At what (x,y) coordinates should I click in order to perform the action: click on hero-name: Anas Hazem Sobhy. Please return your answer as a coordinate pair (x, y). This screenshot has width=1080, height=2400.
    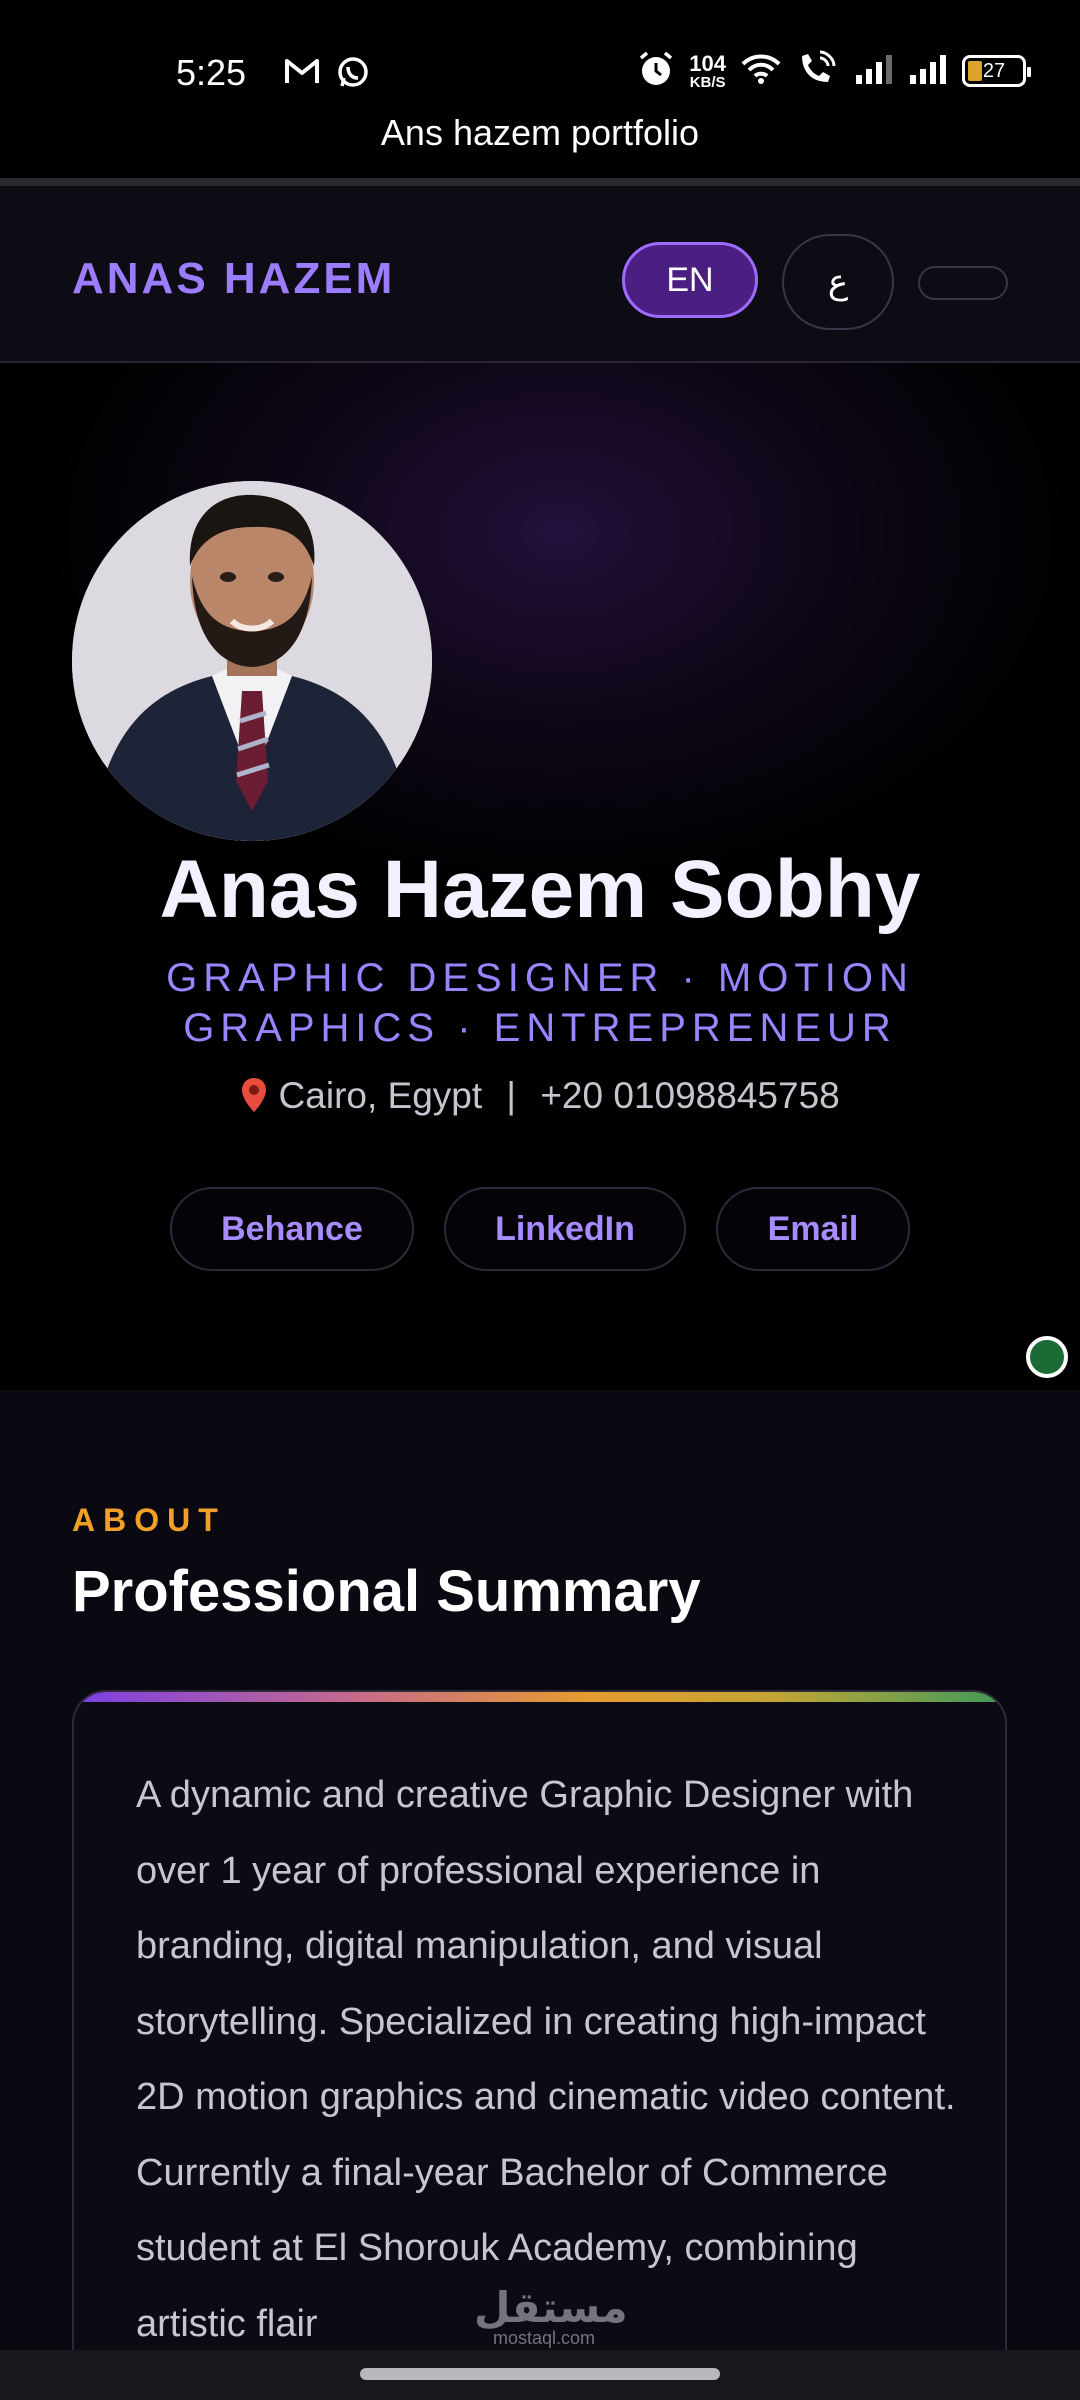
    Looking at the image, I should click on (540, 889).